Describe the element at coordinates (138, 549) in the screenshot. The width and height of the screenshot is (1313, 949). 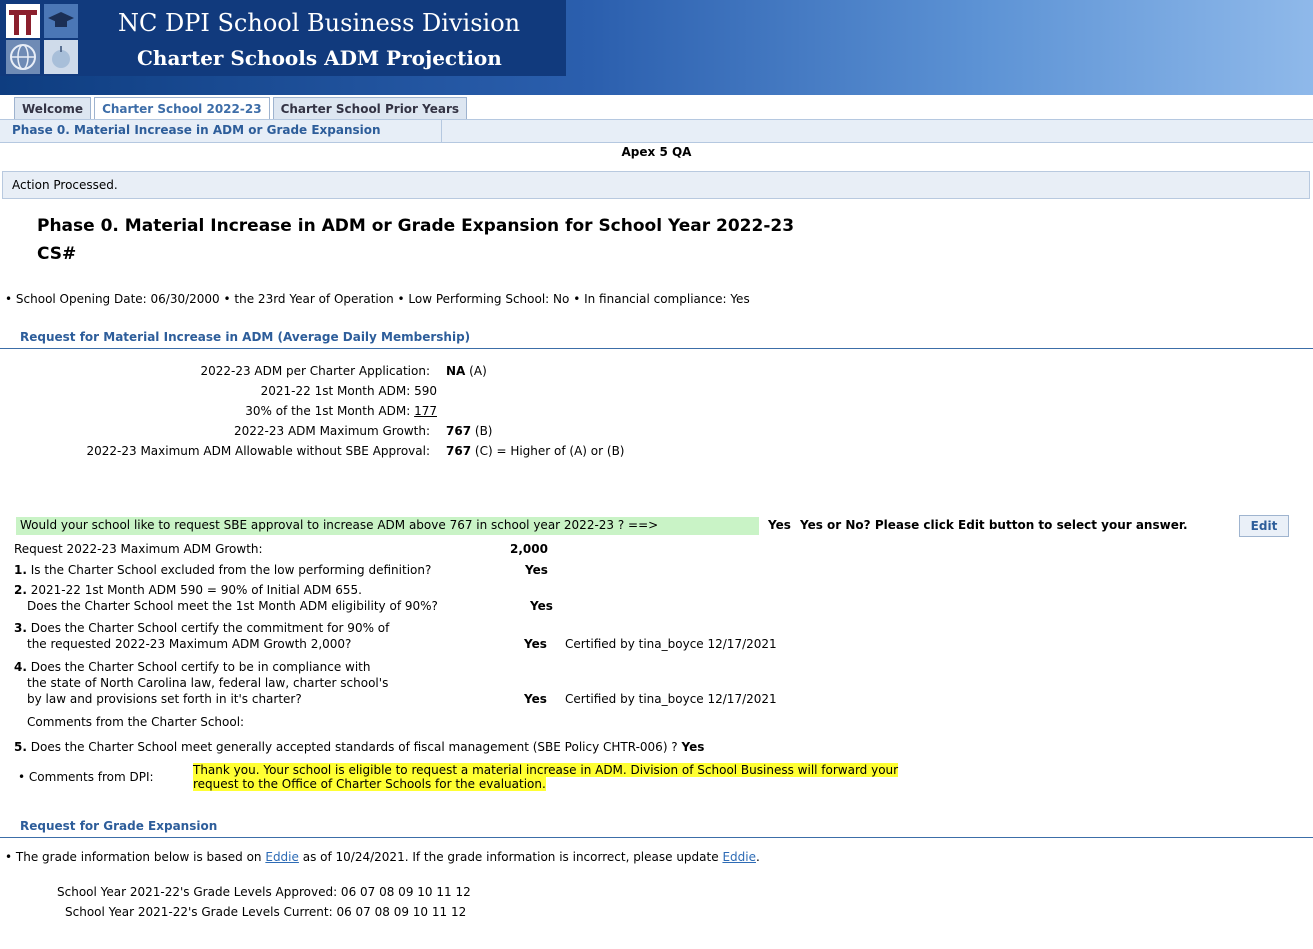
I see `request-growth-label: Request 2022-23 Maximum ADM Growth:` at that location.